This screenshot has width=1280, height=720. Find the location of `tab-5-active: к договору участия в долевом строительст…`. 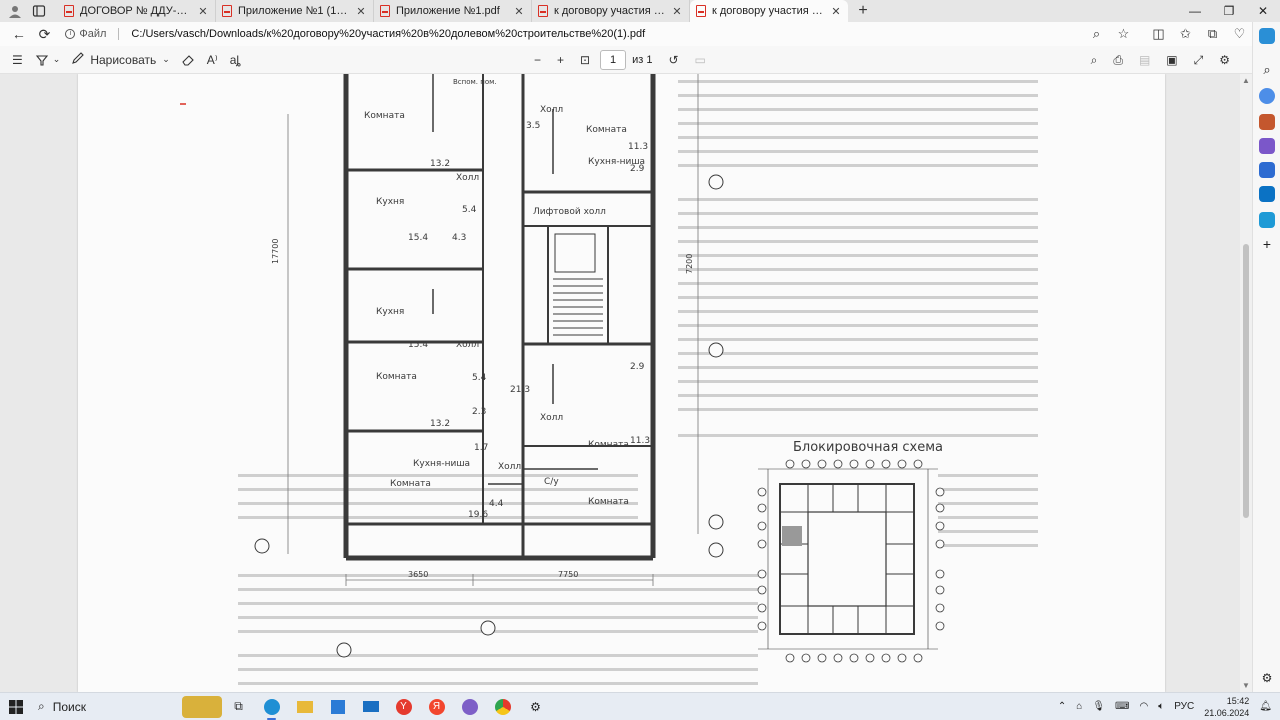

tab-5-active: к договору участия в долевом строительст… is located at coordinates (769, 11).